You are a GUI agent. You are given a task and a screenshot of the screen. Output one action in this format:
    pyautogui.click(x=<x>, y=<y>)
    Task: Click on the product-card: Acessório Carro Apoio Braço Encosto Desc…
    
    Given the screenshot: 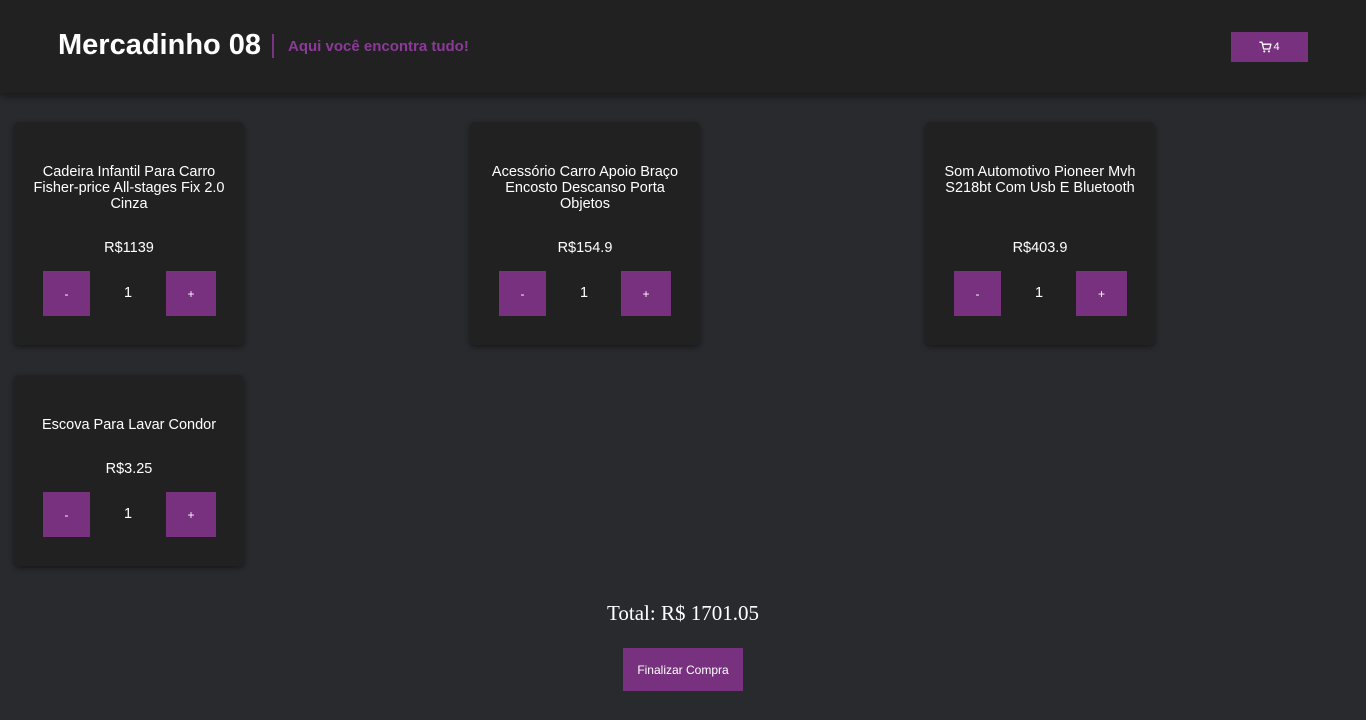 What is the action you would take?
    pyautogui.click(x=585, y=233)
    